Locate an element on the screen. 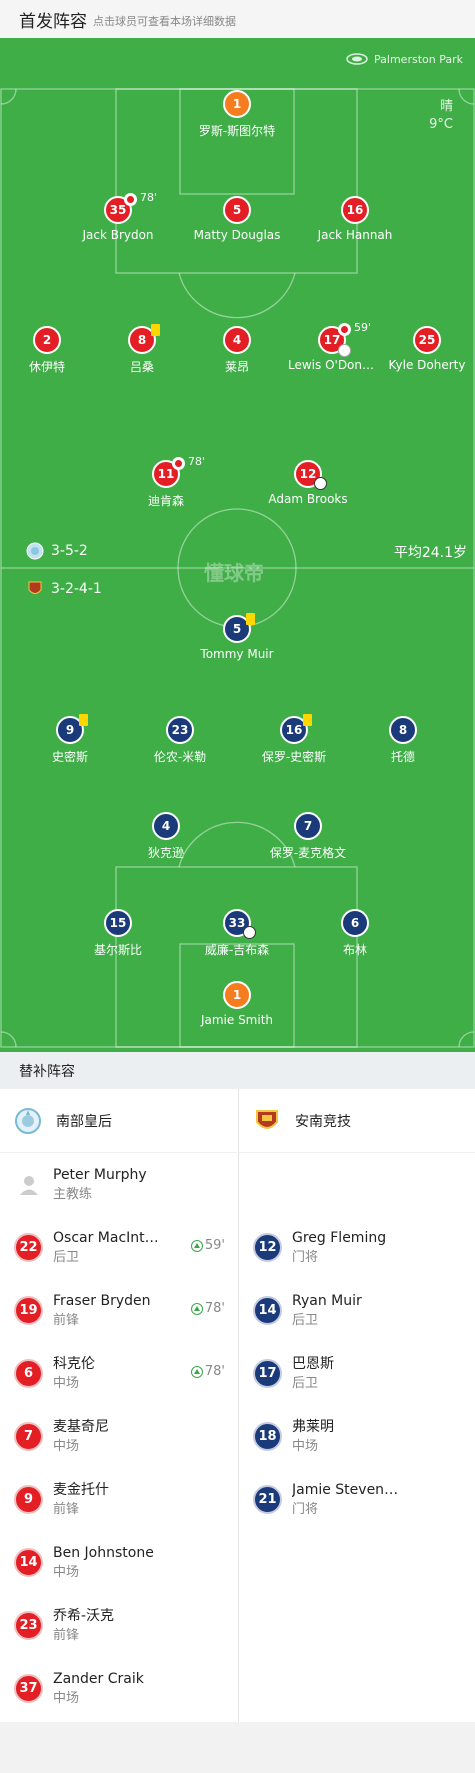 This screenshot has width=475, height=1773. player-name: 麦基奇尼 is located at coordinates (81, 1426).